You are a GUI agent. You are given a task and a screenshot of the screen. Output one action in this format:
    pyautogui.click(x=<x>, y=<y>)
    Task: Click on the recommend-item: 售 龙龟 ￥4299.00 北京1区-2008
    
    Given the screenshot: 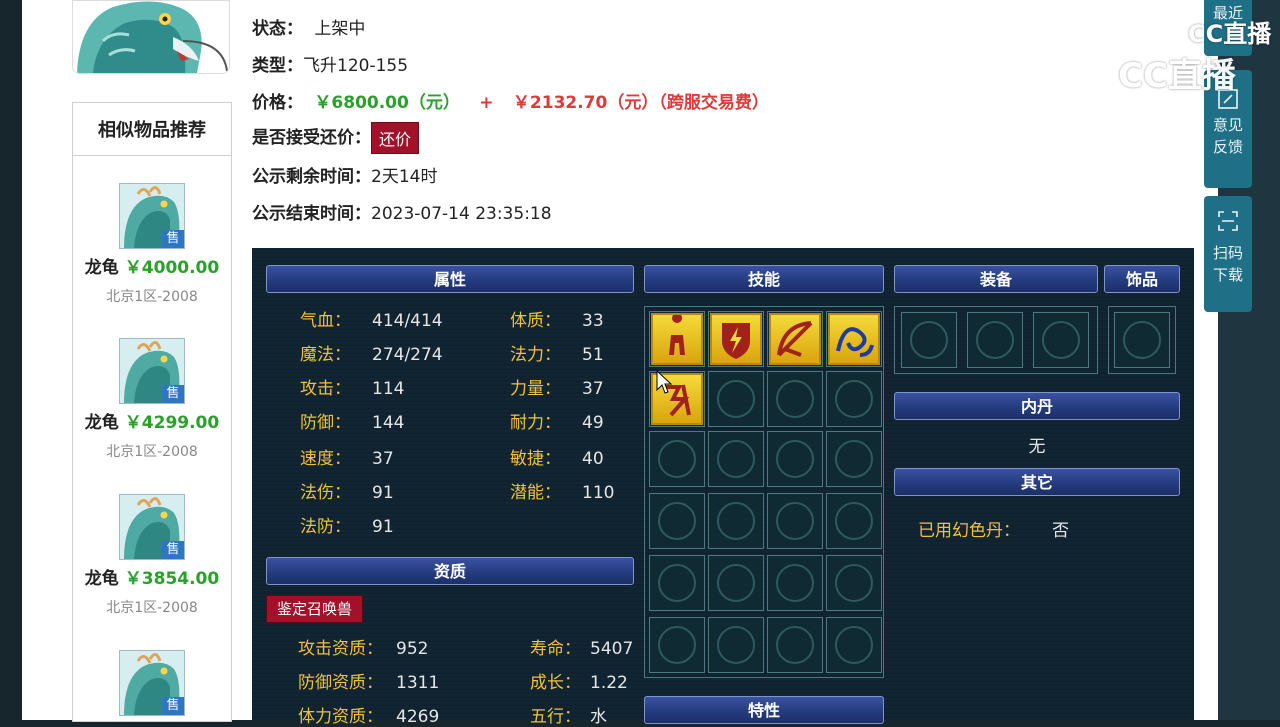 What is the action you would take?
    pyautogui.click(x=152, y=399)
    